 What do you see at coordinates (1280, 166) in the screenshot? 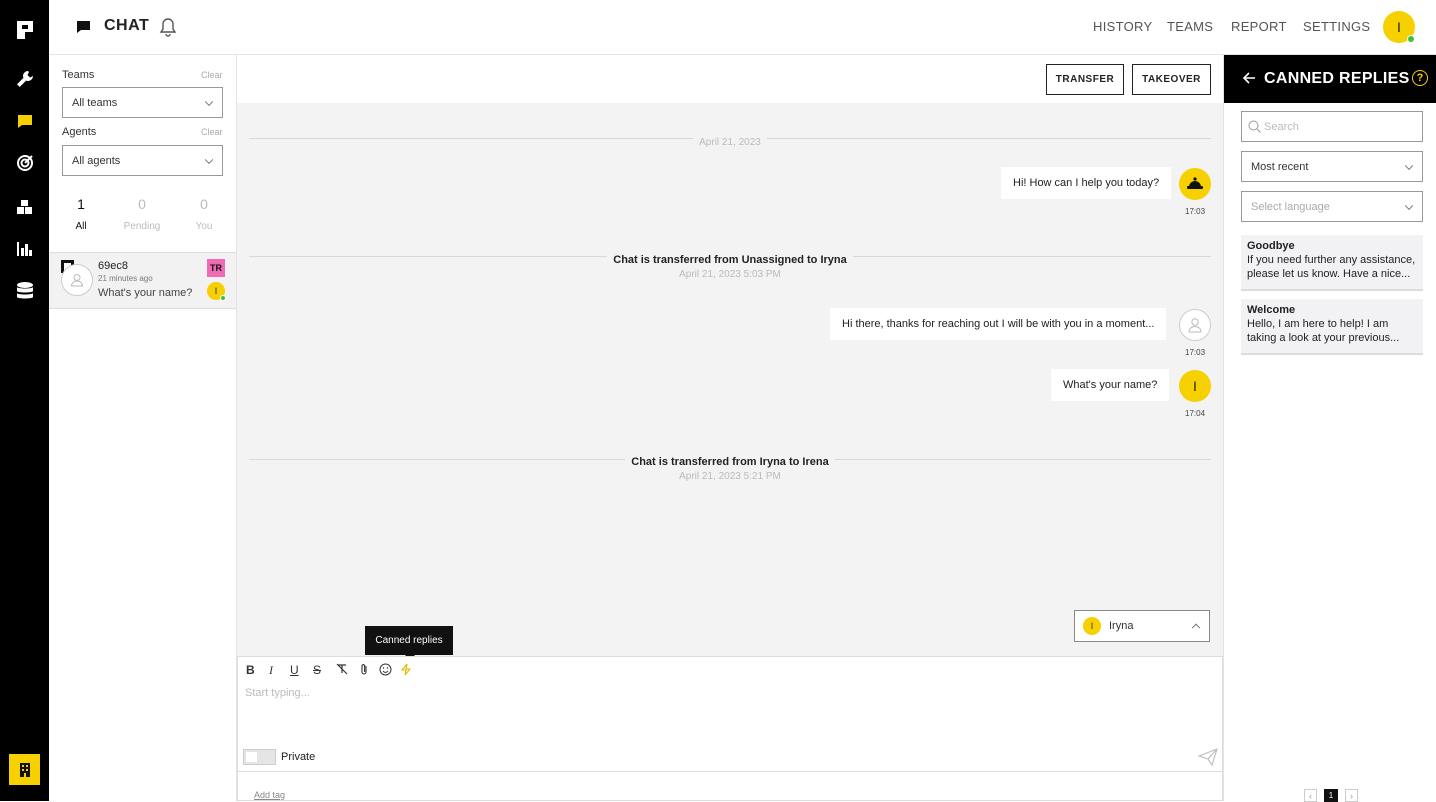
I see `sort-select-value: Most recent` at bounding box center [1280, 166].